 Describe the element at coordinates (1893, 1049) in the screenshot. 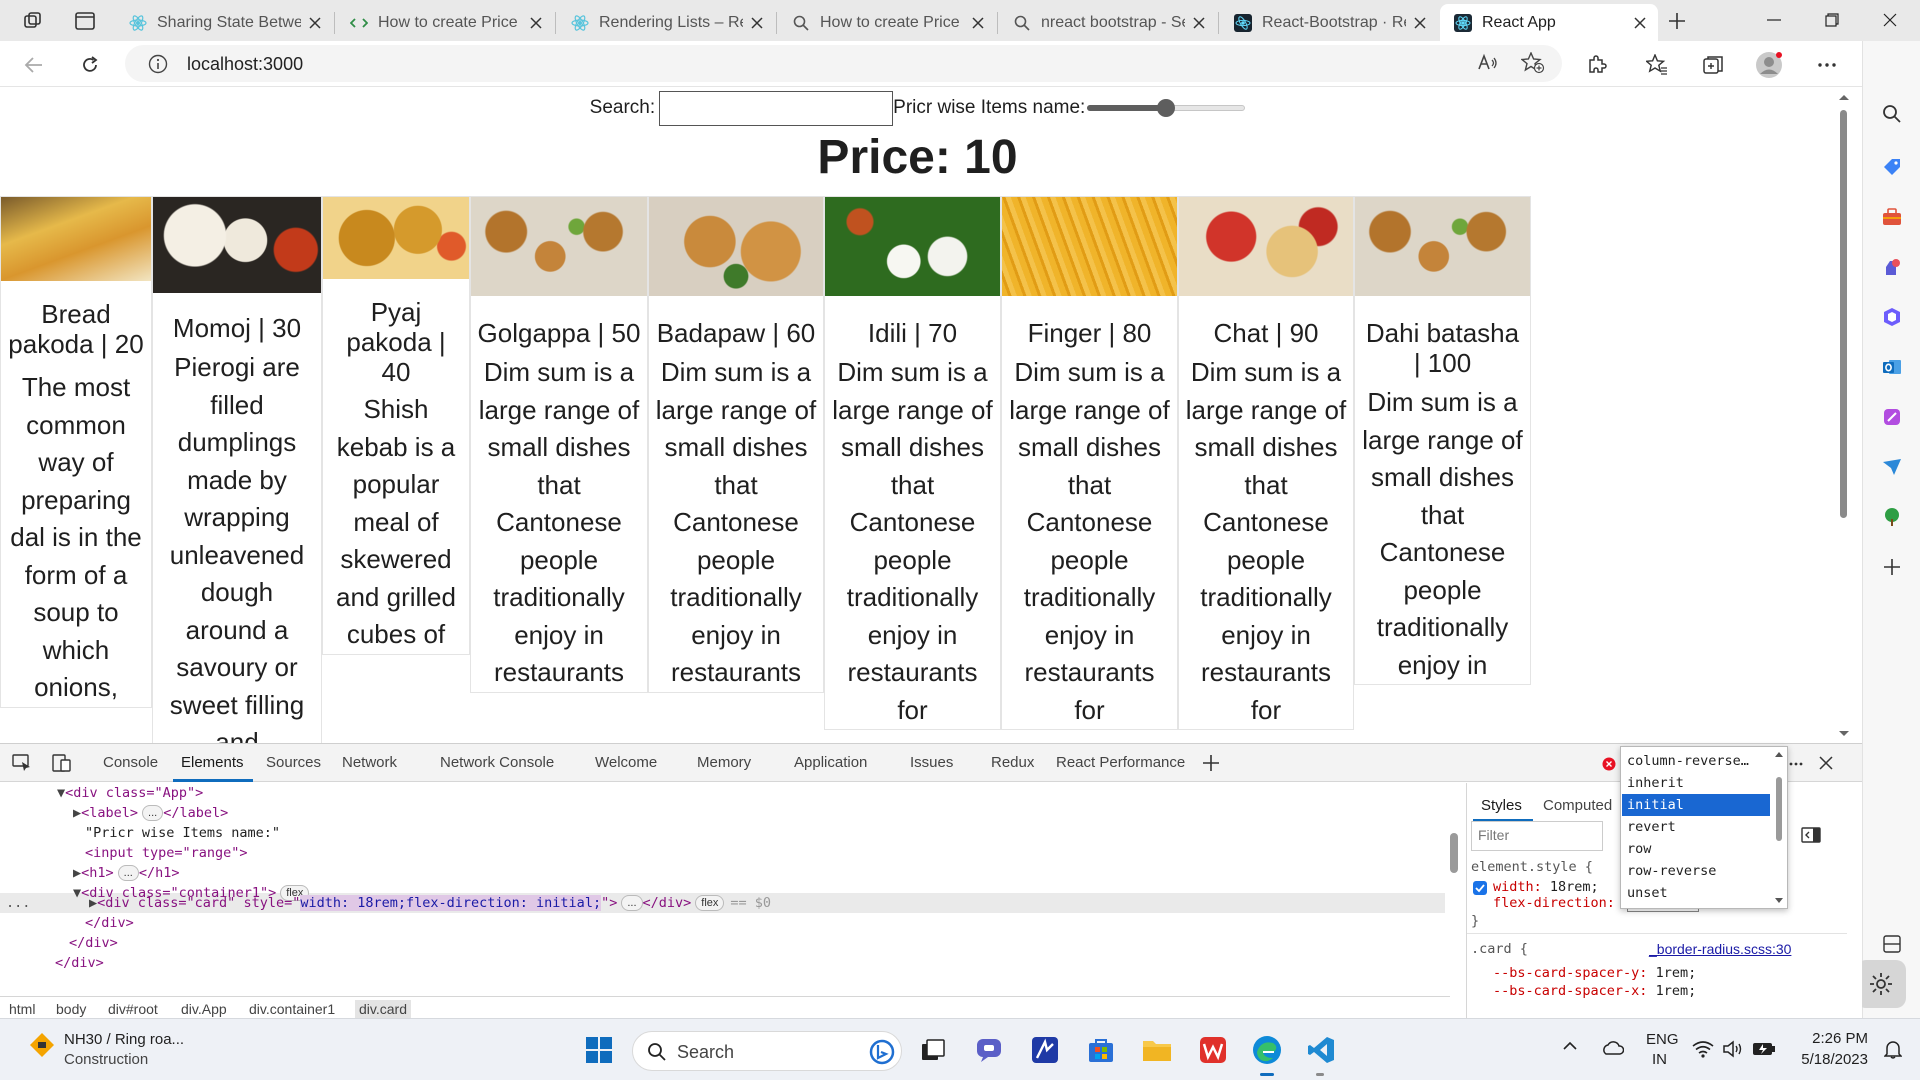

I see `notification-bell-icon` at that location.